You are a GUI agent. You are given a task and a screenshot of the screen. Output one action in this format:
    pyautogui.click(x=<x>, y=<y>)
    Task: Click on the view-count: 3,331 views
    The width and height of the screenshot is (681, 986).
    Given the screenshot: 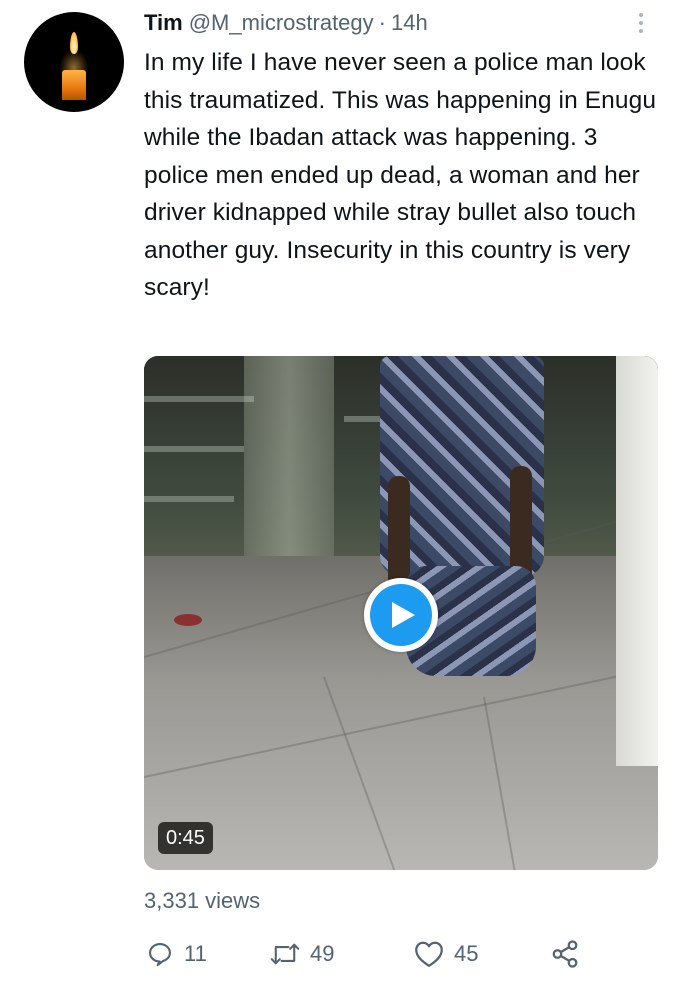 What is the action you would take?
    pyautogui.click(x=202, y=900)
    